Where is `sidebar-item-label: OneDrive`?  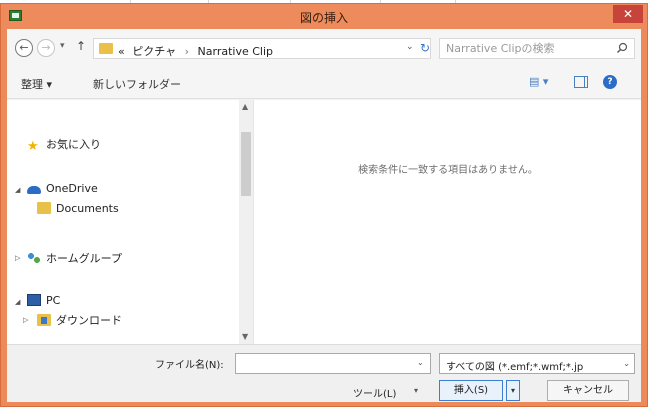 sidebar-item-label: OneDrive is located at coordinates (72, 188).